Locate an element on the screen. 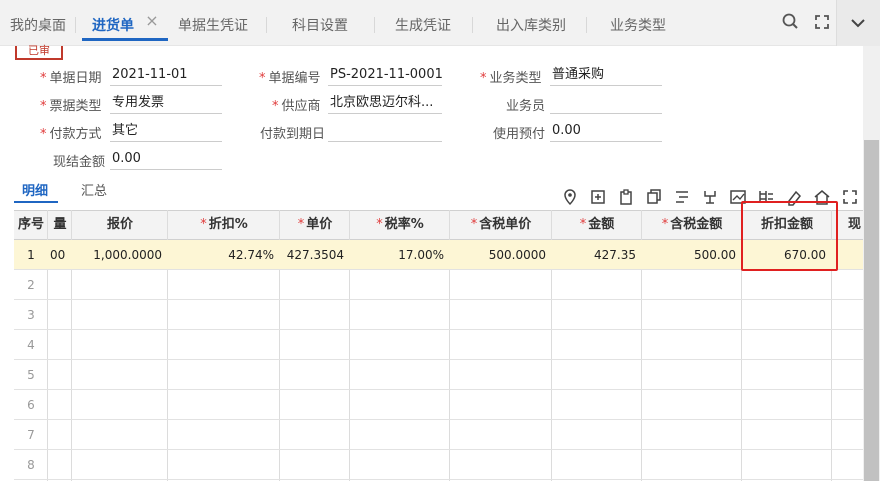  tab-stock-category: 出入库类别 is located at coordinates (531, 22).